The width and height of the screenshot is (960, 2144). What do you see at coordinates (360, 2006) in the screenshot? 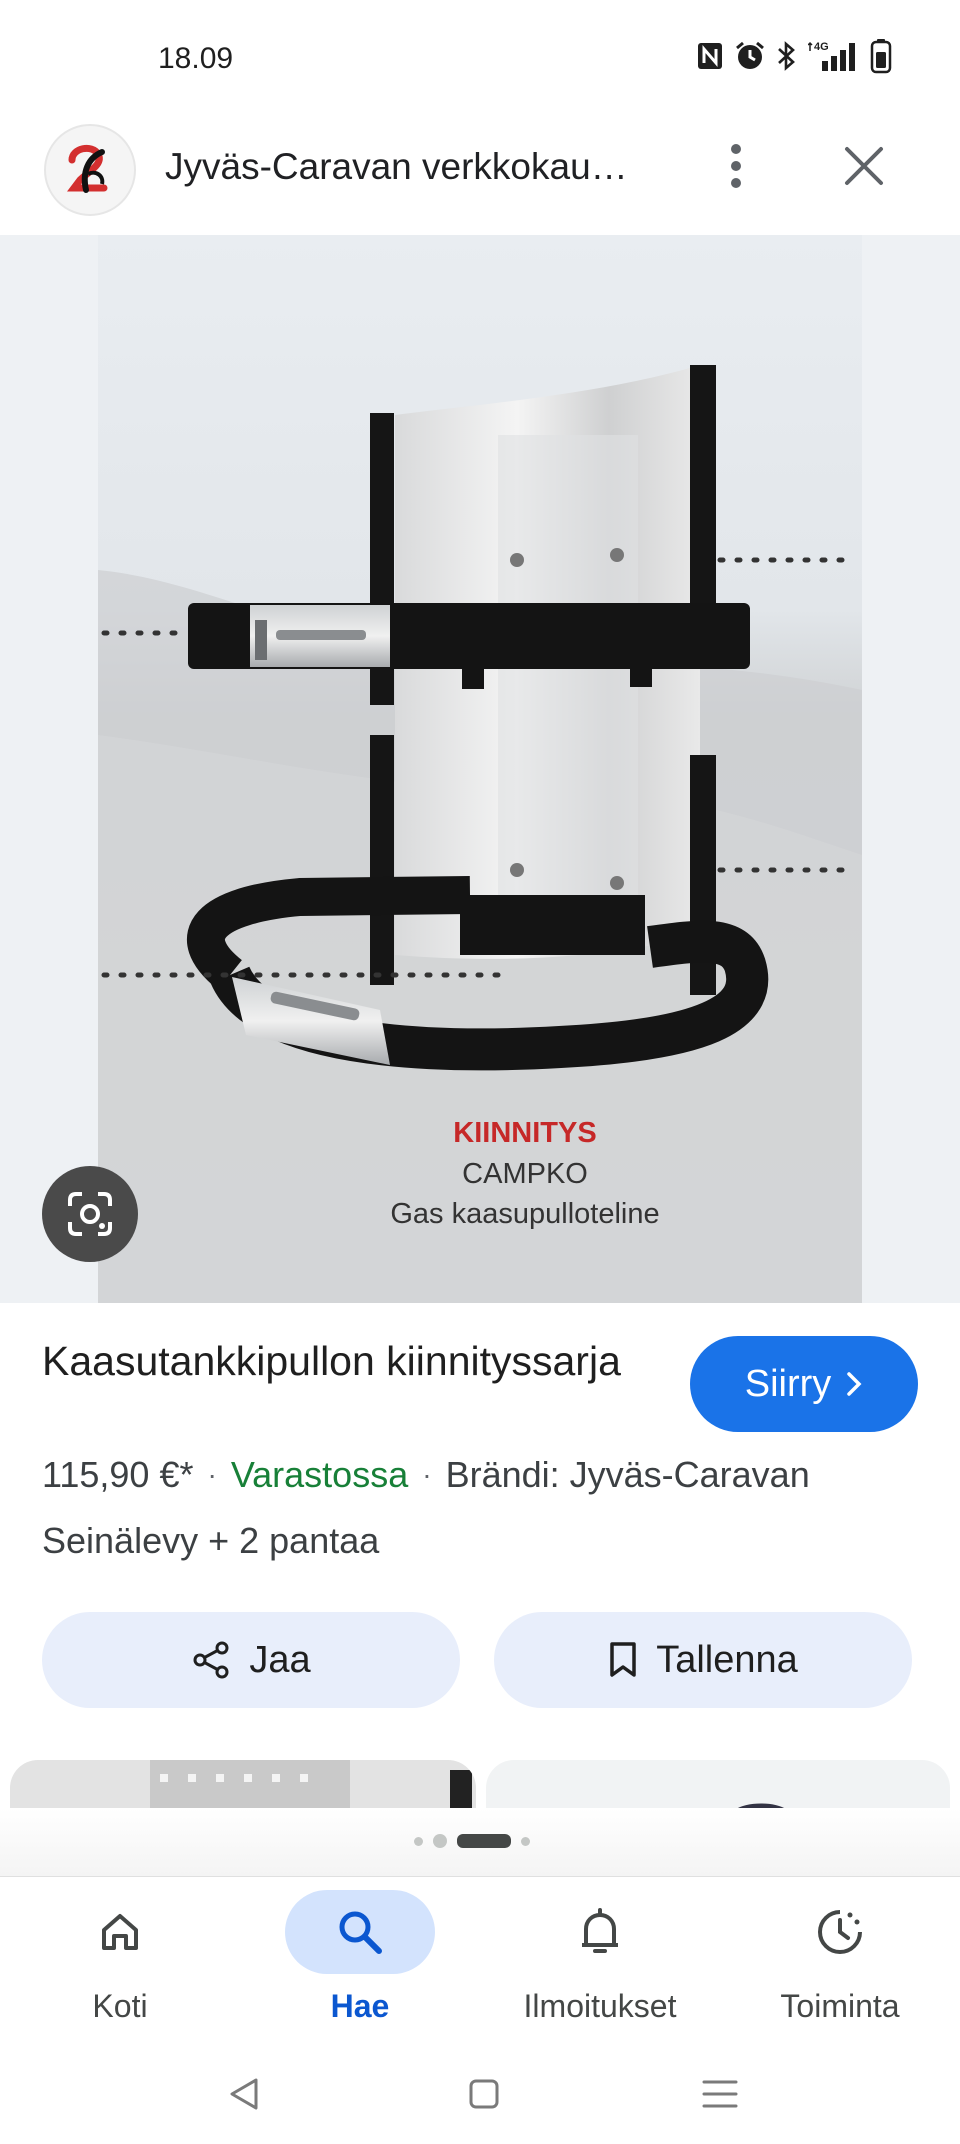
I see `nav-label-hae: Hae` at bounding box center [360, 2006].